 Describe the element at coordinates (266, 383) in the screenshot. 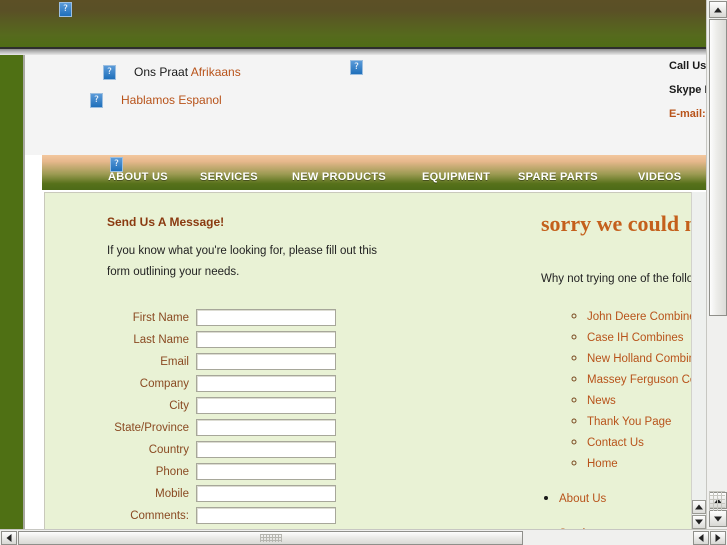

I see `input-company` at that location.